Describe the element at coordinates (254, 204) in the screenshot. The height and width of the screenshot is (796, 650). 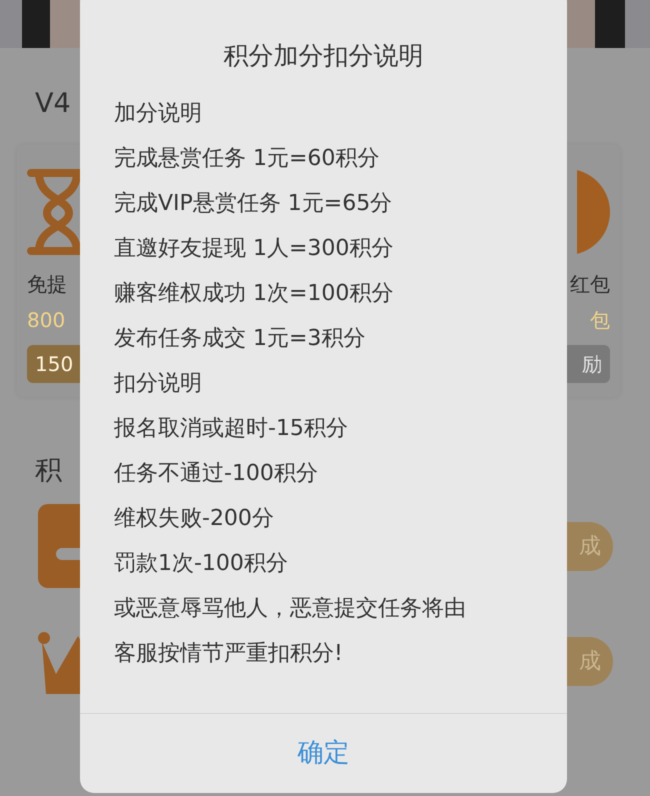
I see `rule-text: 完成VIP悬赏任务 1元=65分` at that location.